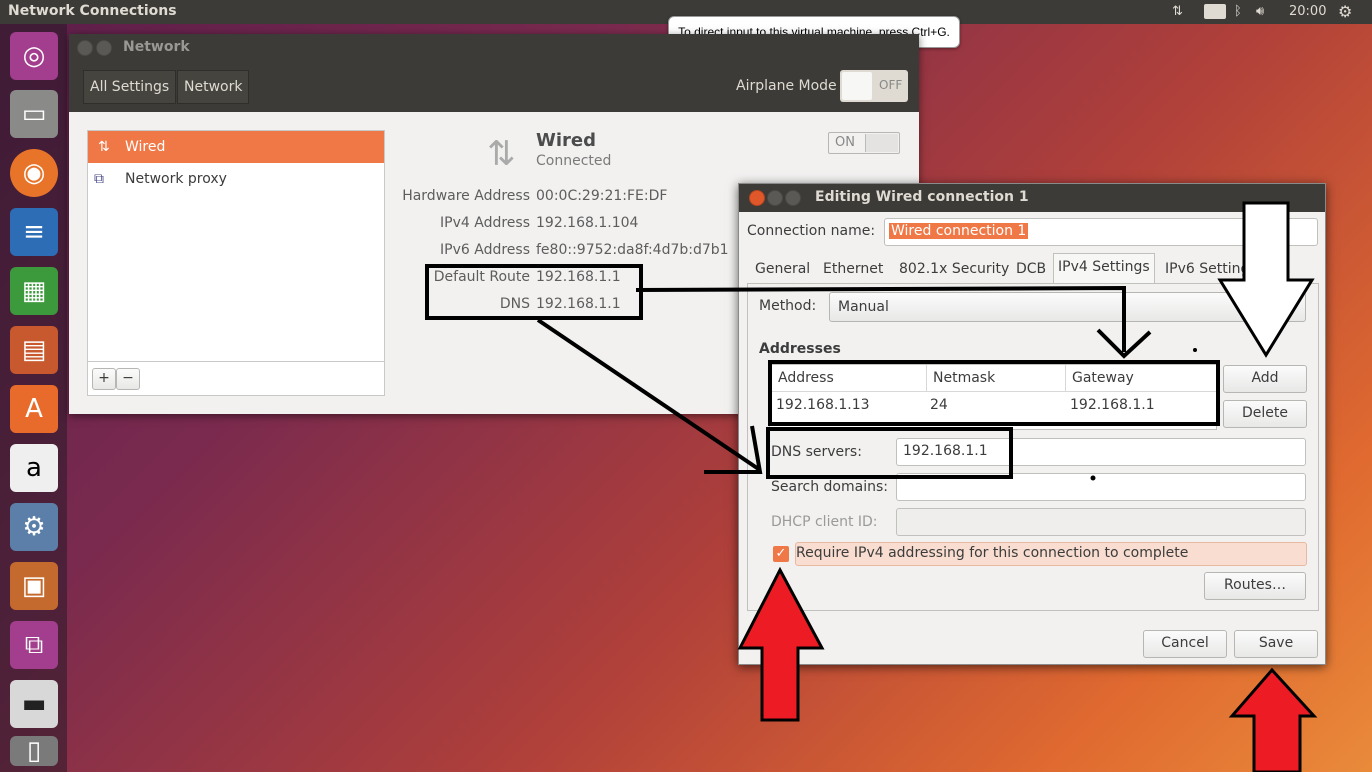  What do you see at coordinates (781, 644) in the screenshot?
I see `annotation-arrow-checkbox` at bounding box center [781, 644].